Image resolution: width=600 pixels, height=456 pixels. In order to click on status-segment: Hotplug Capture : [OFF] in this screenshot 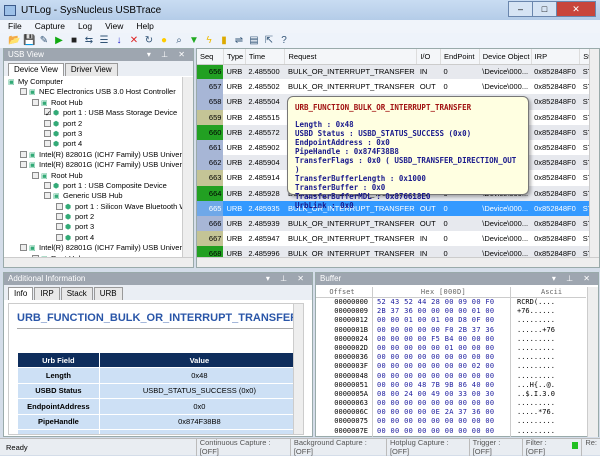, I will do `click(427, 447)`.